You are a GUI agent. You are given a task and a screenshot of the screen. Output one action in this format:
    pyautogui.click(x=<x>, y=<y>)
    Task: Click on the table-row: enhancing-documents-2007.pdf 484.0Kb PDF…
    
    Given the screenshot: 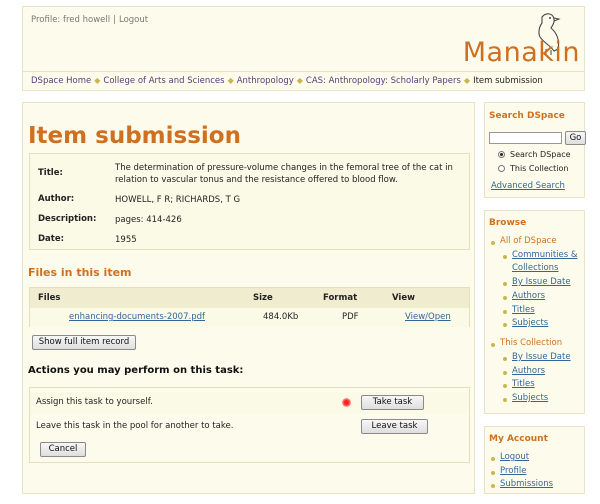 What is the action you would take?
    pyautogui.click(x=249, y=317)
    